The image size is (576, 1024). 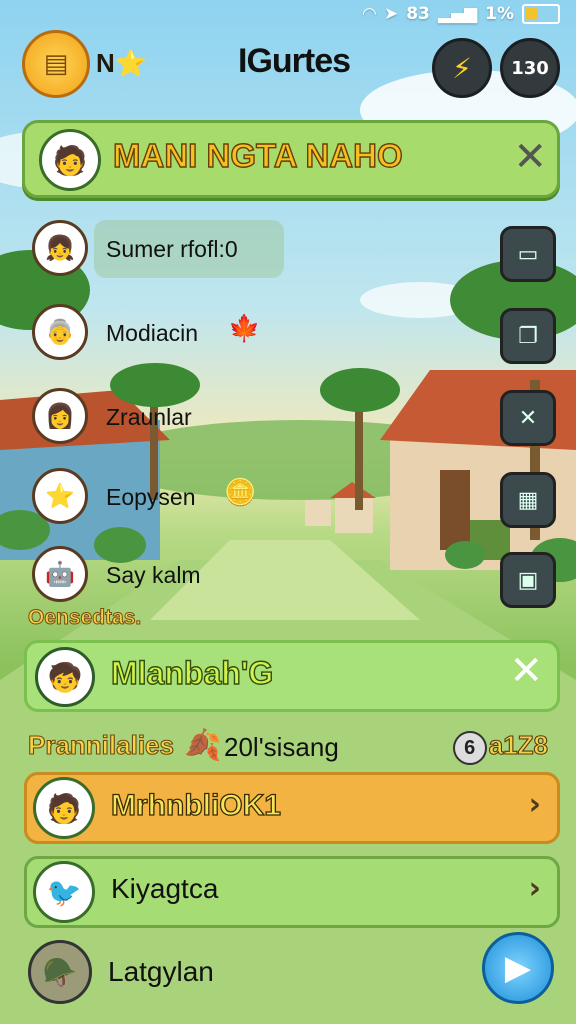 I want to click on stat-value: 20l'sisang, so click(x=281, y=747).